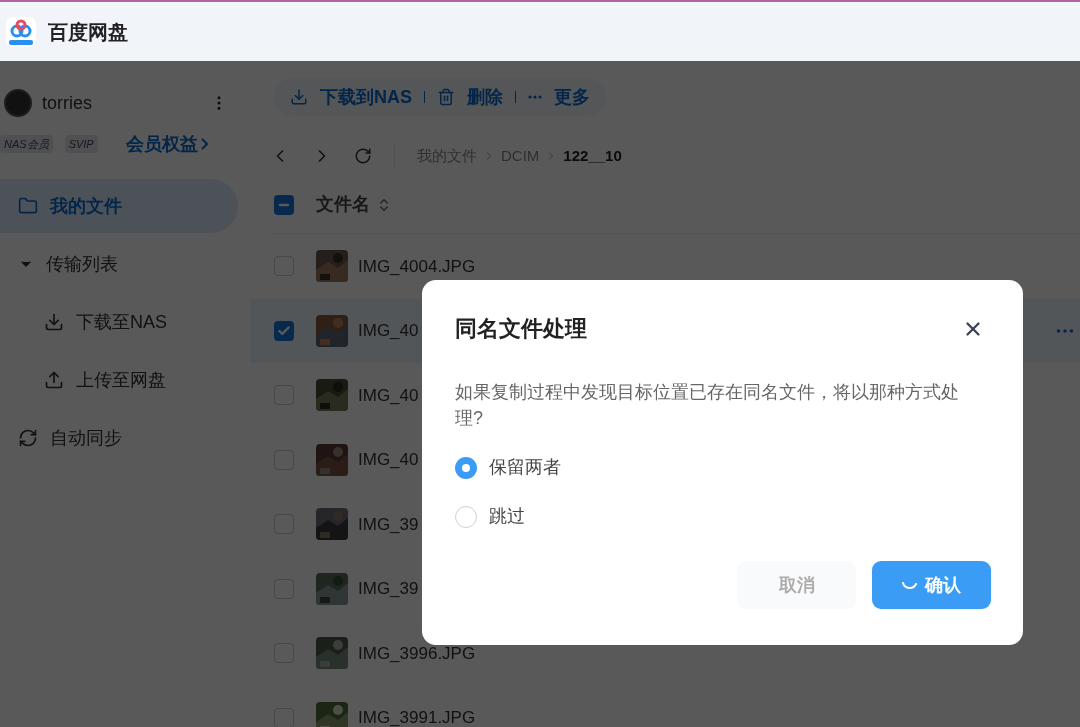 The height and width of the screenshot is (727, 1080). Describe the element at coordinates (707, 405) in the screenshot. I see `dialog-message: 如果复制过程中发现目标位置已存在同名文件，将以那种方式处理?` at that location.